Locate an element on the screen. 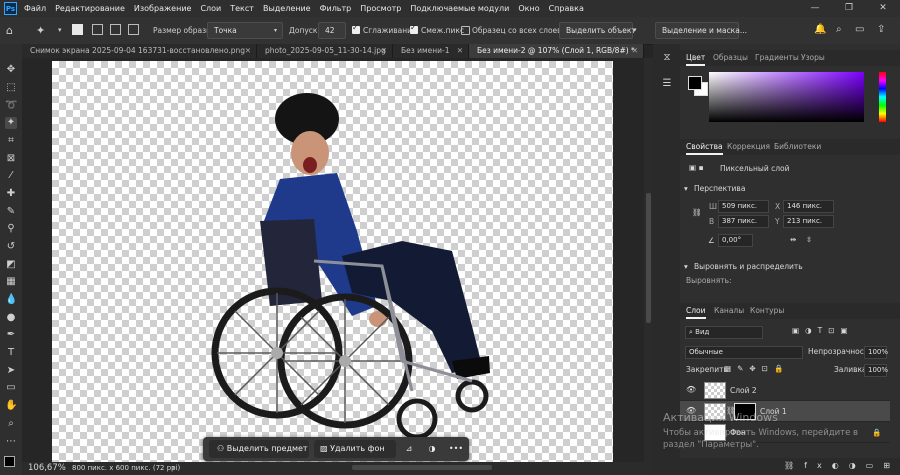 The height and width of the screenshot is (475, 900). move-tool-icon: ✥ is located at coordinates (11, 70).